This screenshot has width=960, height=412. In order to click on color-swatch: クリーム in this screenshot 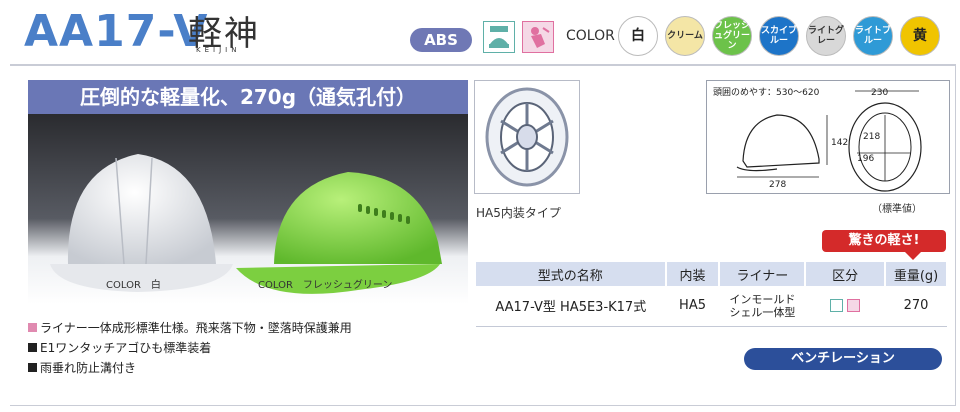, I will do `click(685, 36)`.